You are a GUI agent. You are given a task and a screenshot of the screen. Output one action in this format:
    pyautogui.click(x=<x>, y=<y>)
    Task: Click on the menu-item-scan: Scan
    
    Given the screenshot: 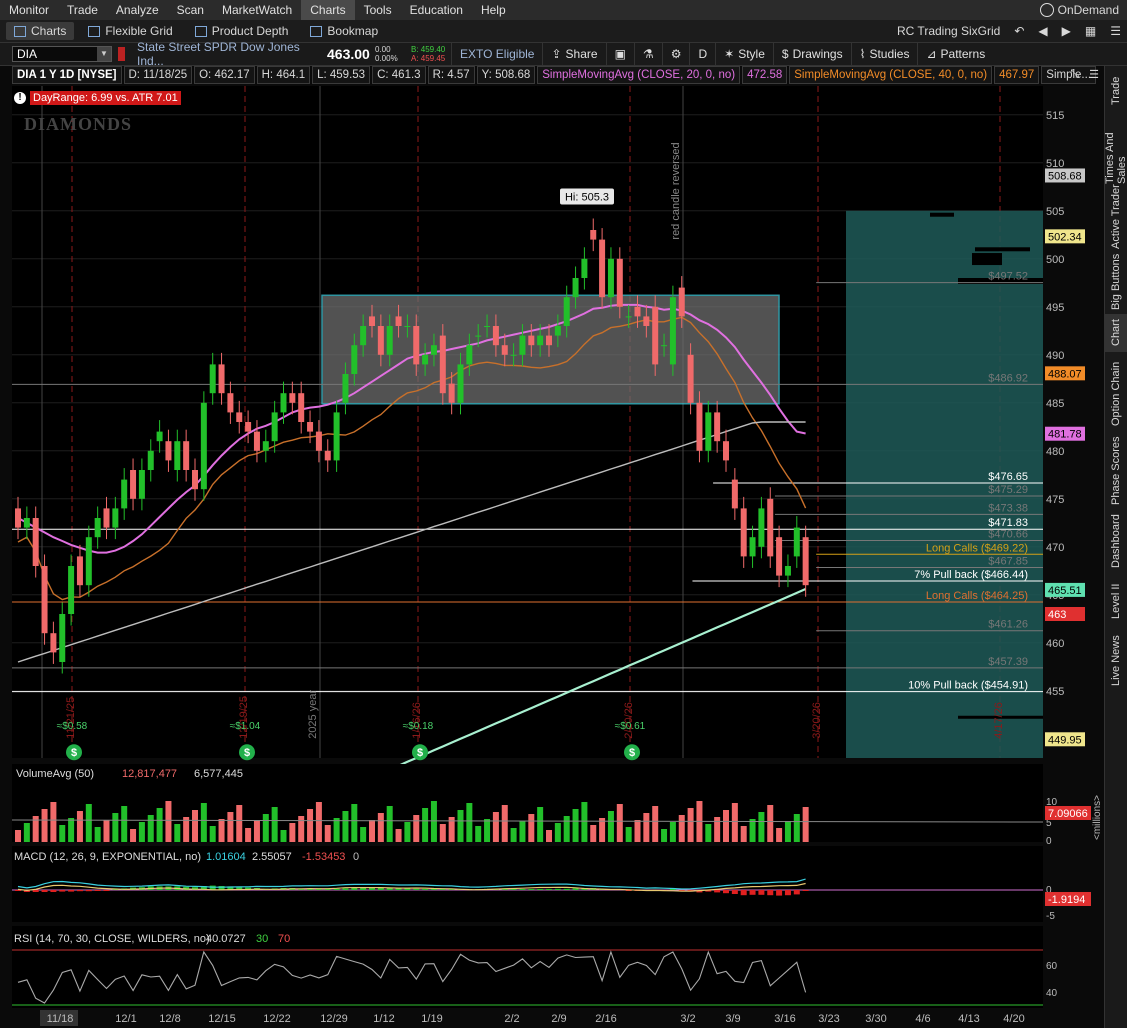 What is the action you would take?
    pyautogui.click(x=190, y=10)
    